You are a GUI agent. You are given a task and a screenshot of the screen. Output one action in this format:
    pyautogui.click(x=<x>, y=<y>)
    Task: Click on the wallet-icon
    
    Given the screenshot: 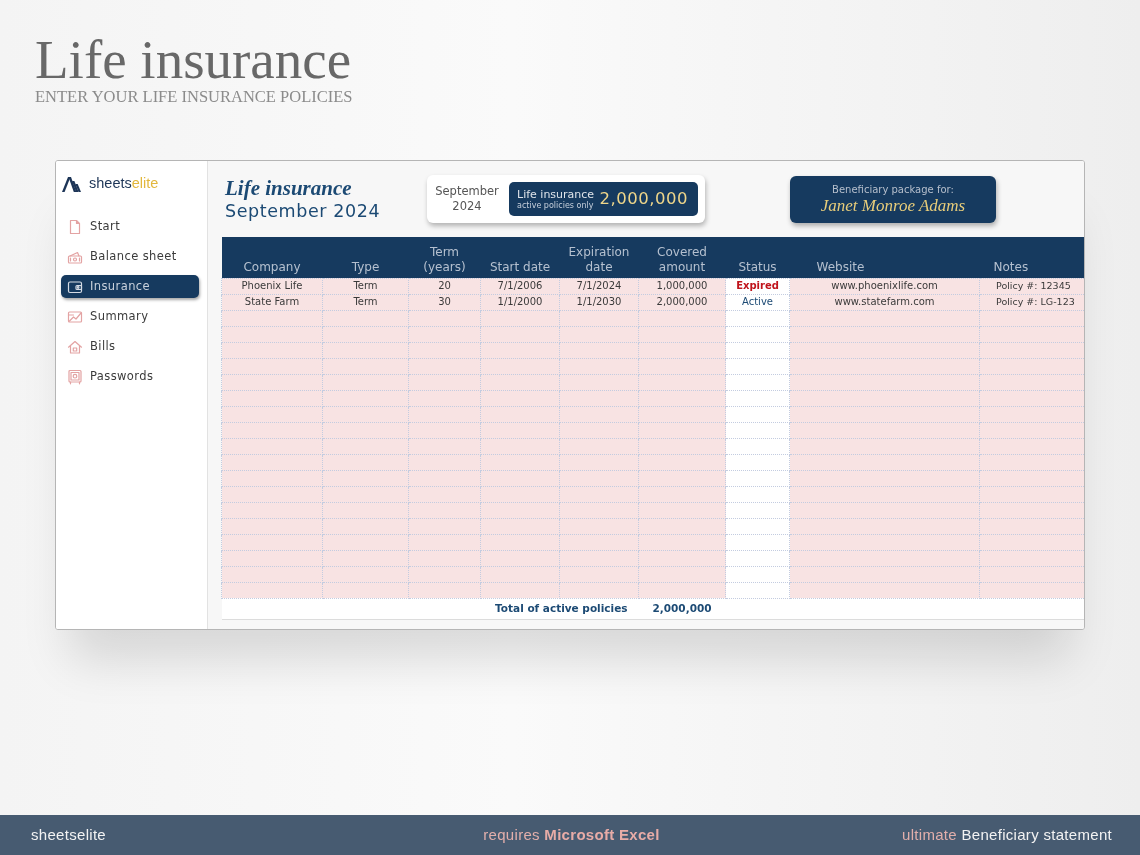 What is the action you would take?
    pyautogui.click(x=75, y=286)
    